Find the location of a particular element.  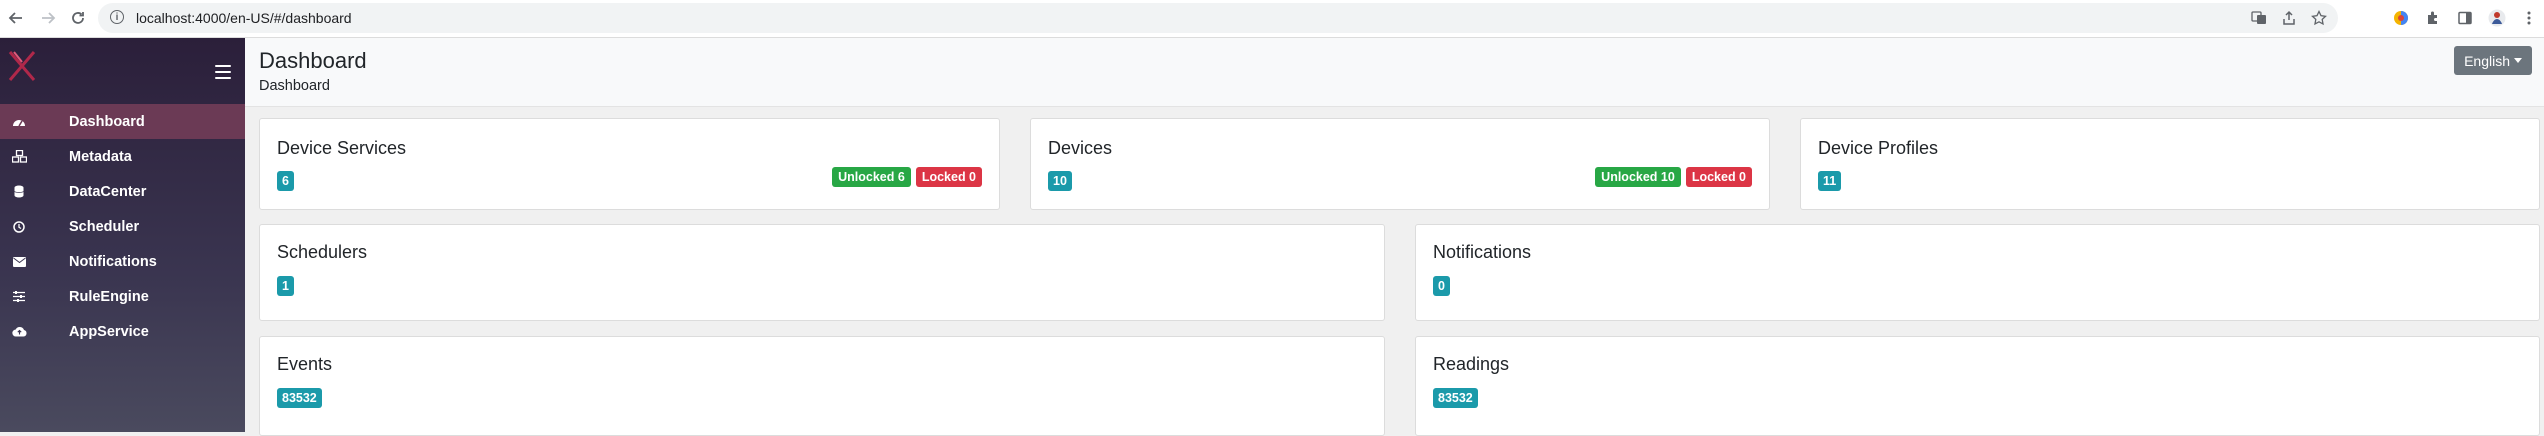

puzzle-icon is located at coordinates (2433, 18).